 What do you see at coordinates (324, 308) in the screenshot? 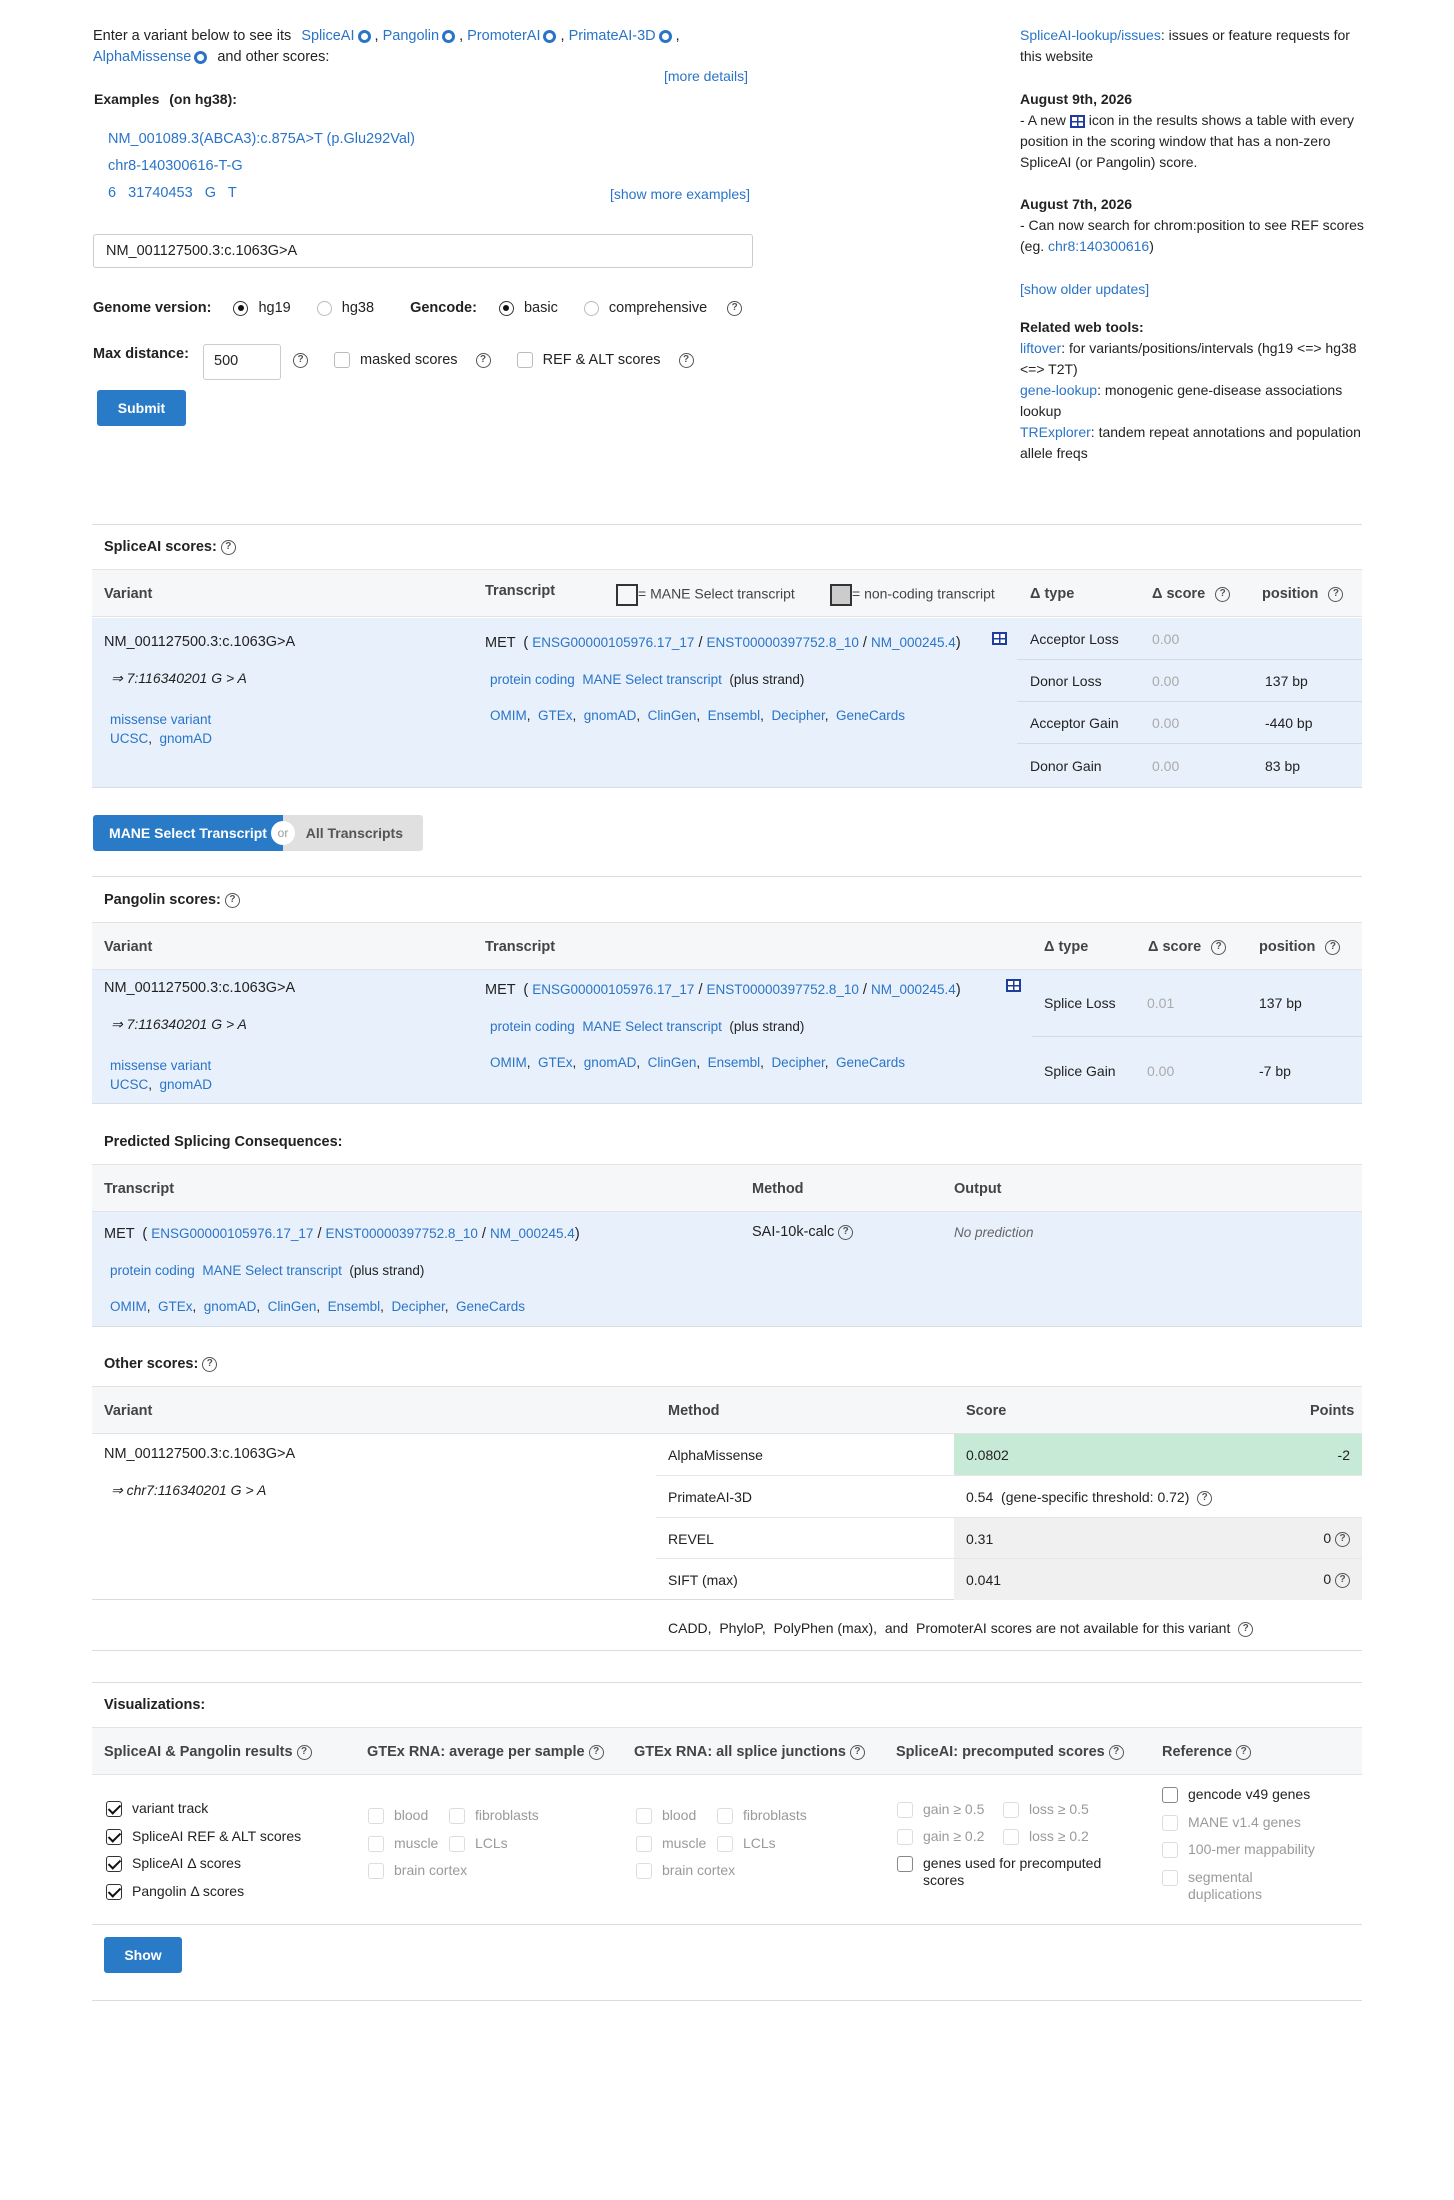
I see `radio-hg38` at bounding box center [324, 308].